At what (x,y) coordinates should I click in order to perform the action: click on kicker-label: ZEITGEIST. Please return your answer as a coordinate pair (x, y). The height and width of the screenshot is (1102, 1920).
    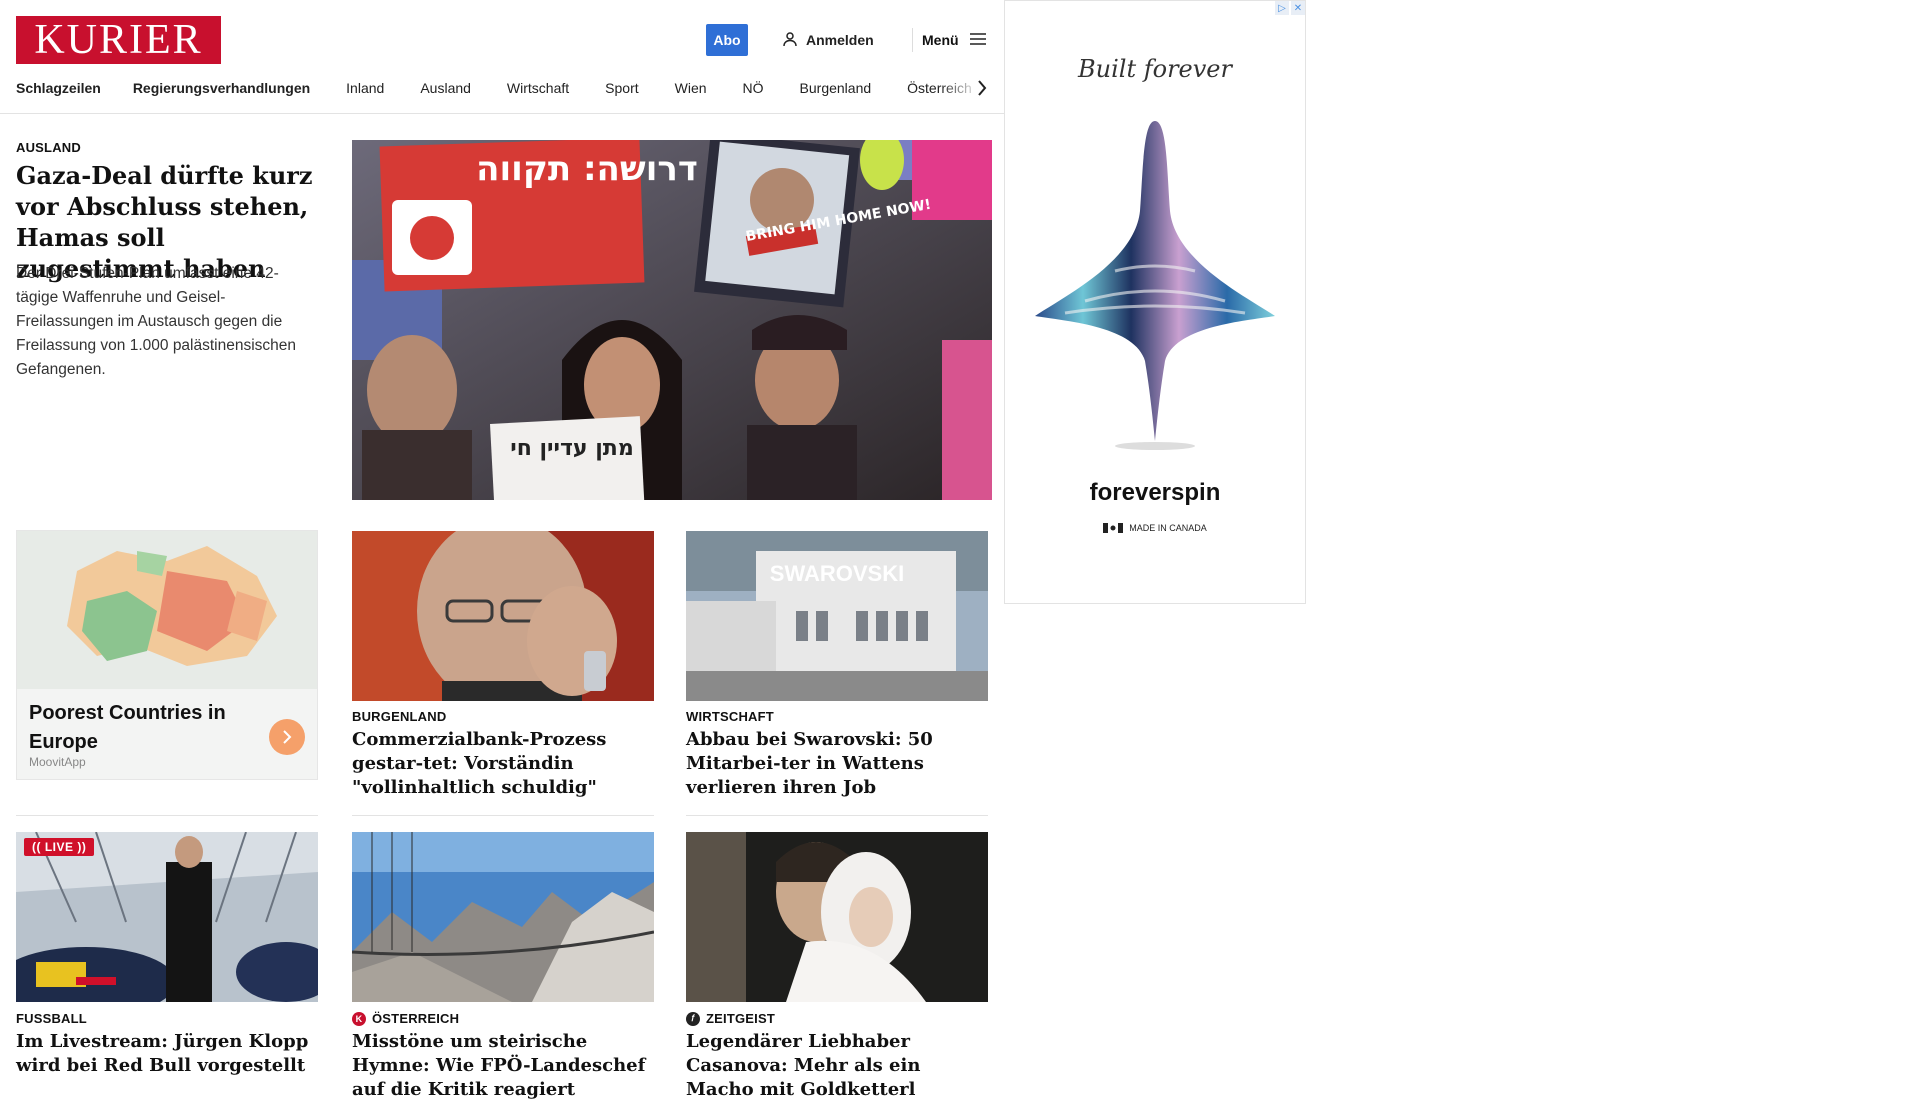
    Looking at the image, I should click on (740, 1018).